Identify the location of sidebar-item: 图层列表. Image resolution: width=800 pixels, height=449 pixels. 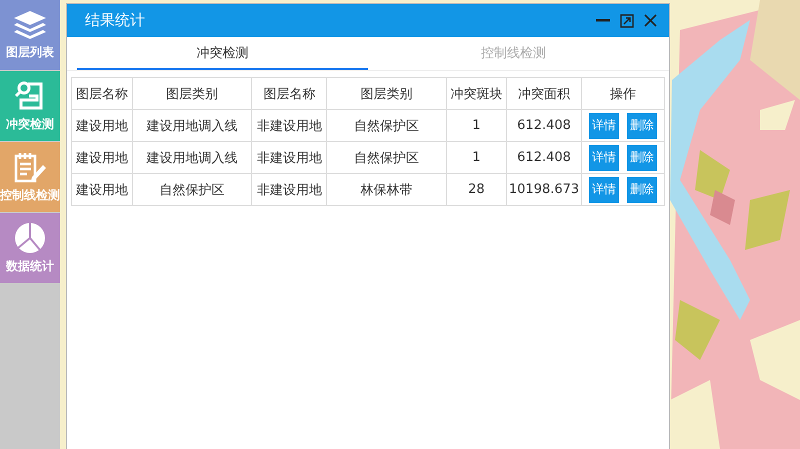
(30, 35).